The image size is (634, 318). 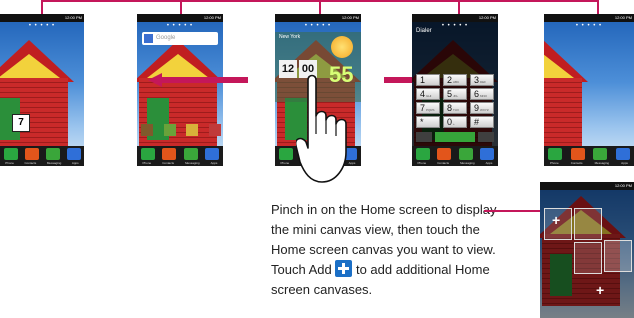 I want to click on dialer-key: 8TUV, so click(x=455, y=108).